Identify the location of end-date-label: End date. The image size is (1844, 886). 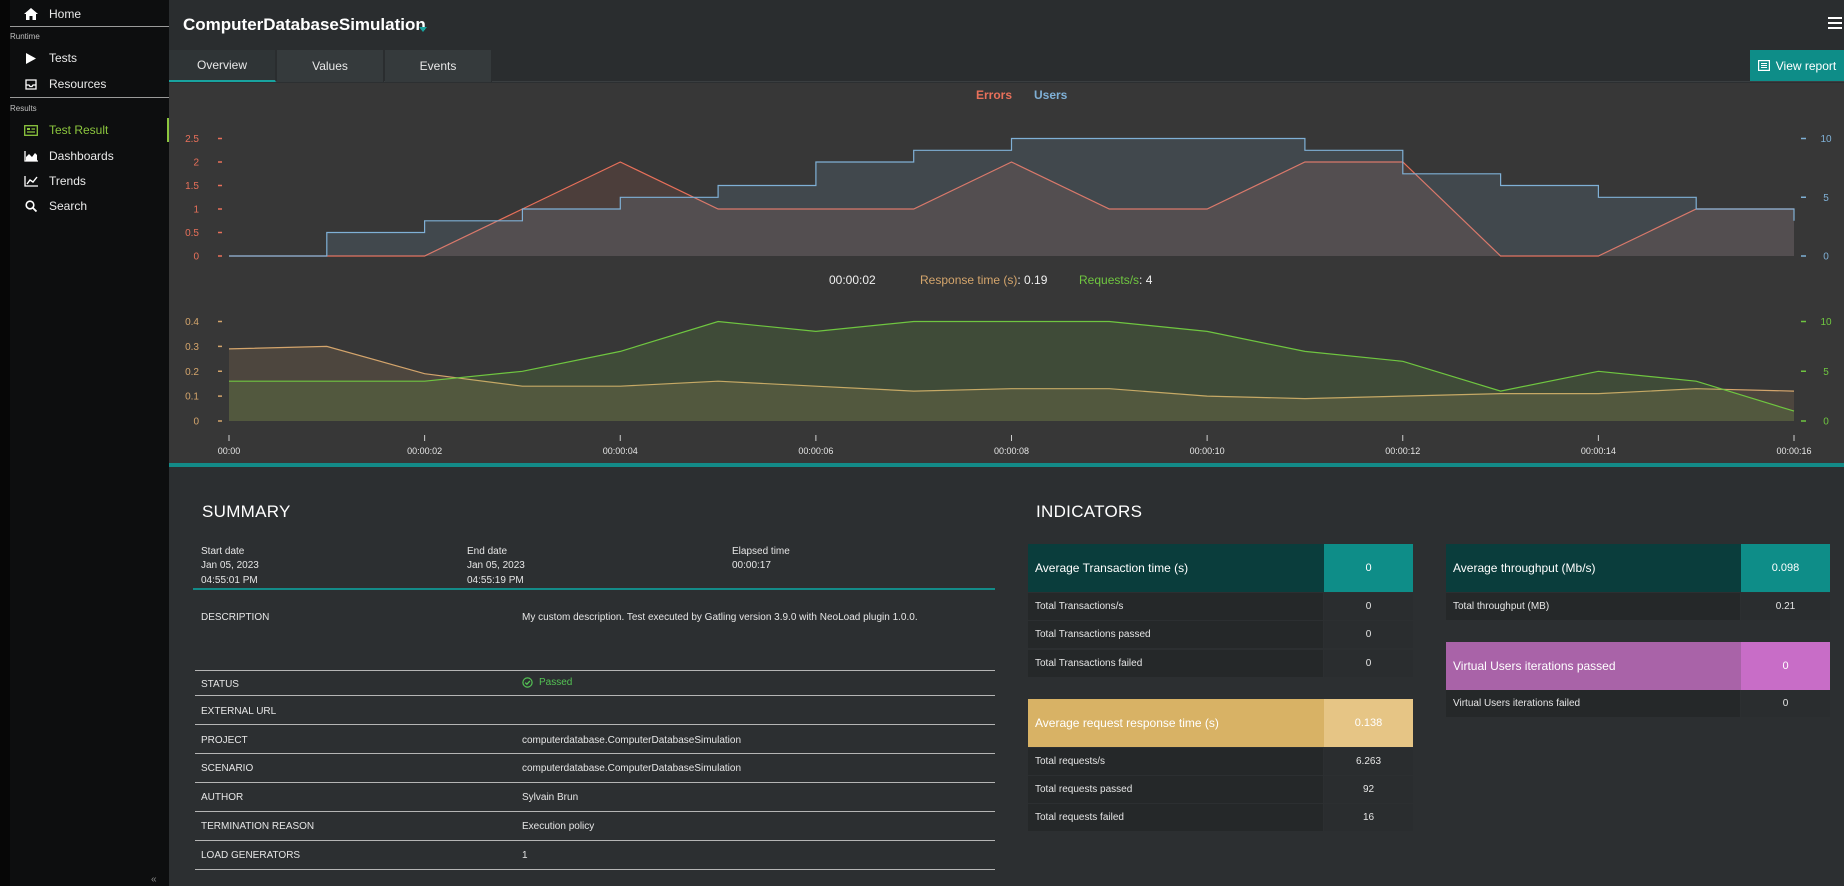
(487, 551).